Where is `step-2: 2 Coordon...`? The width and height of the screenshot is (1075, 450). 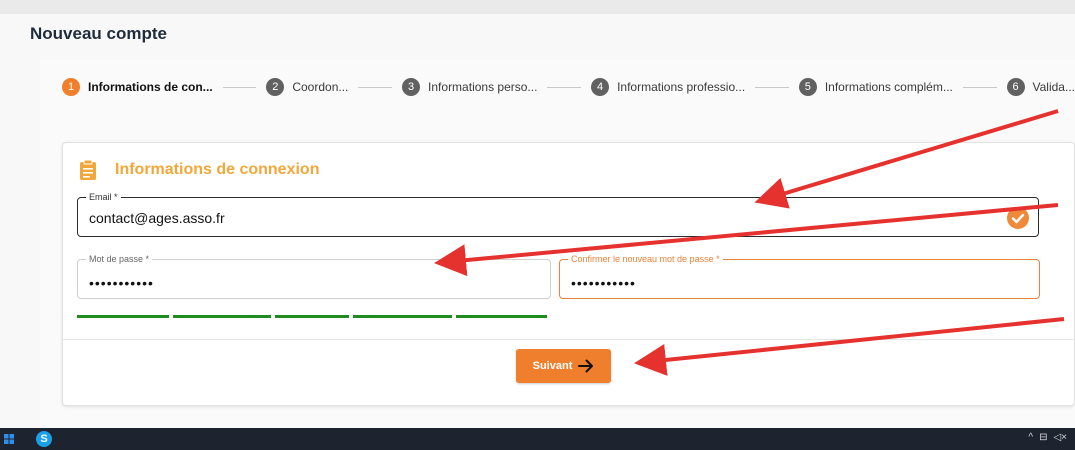
step-2: 2 Coordon... is located at coordinates (307, 87).